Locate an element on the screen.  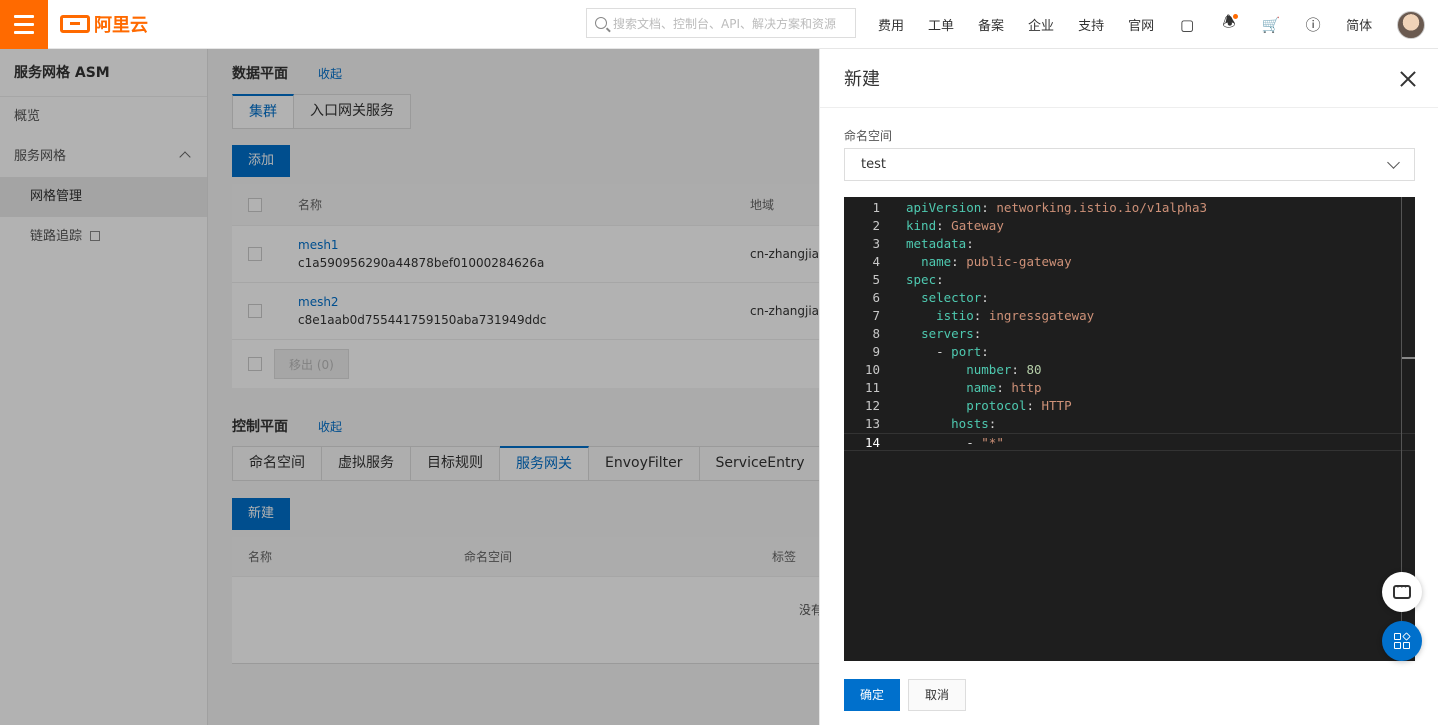
logo-mark-icon is located at coordinates (75, 24).